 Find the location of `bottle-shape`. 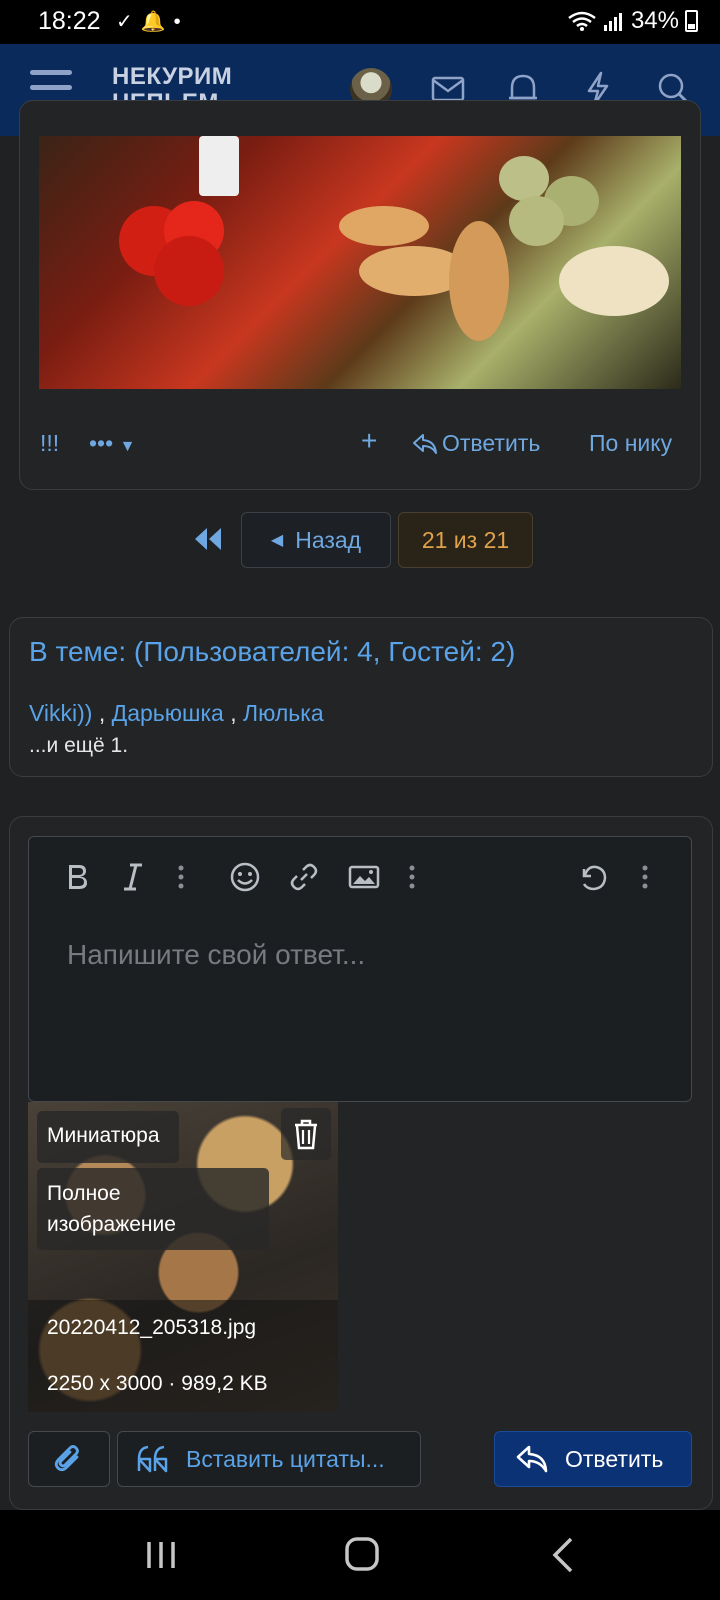

bottle-shape is located at coordinates (219, 166).